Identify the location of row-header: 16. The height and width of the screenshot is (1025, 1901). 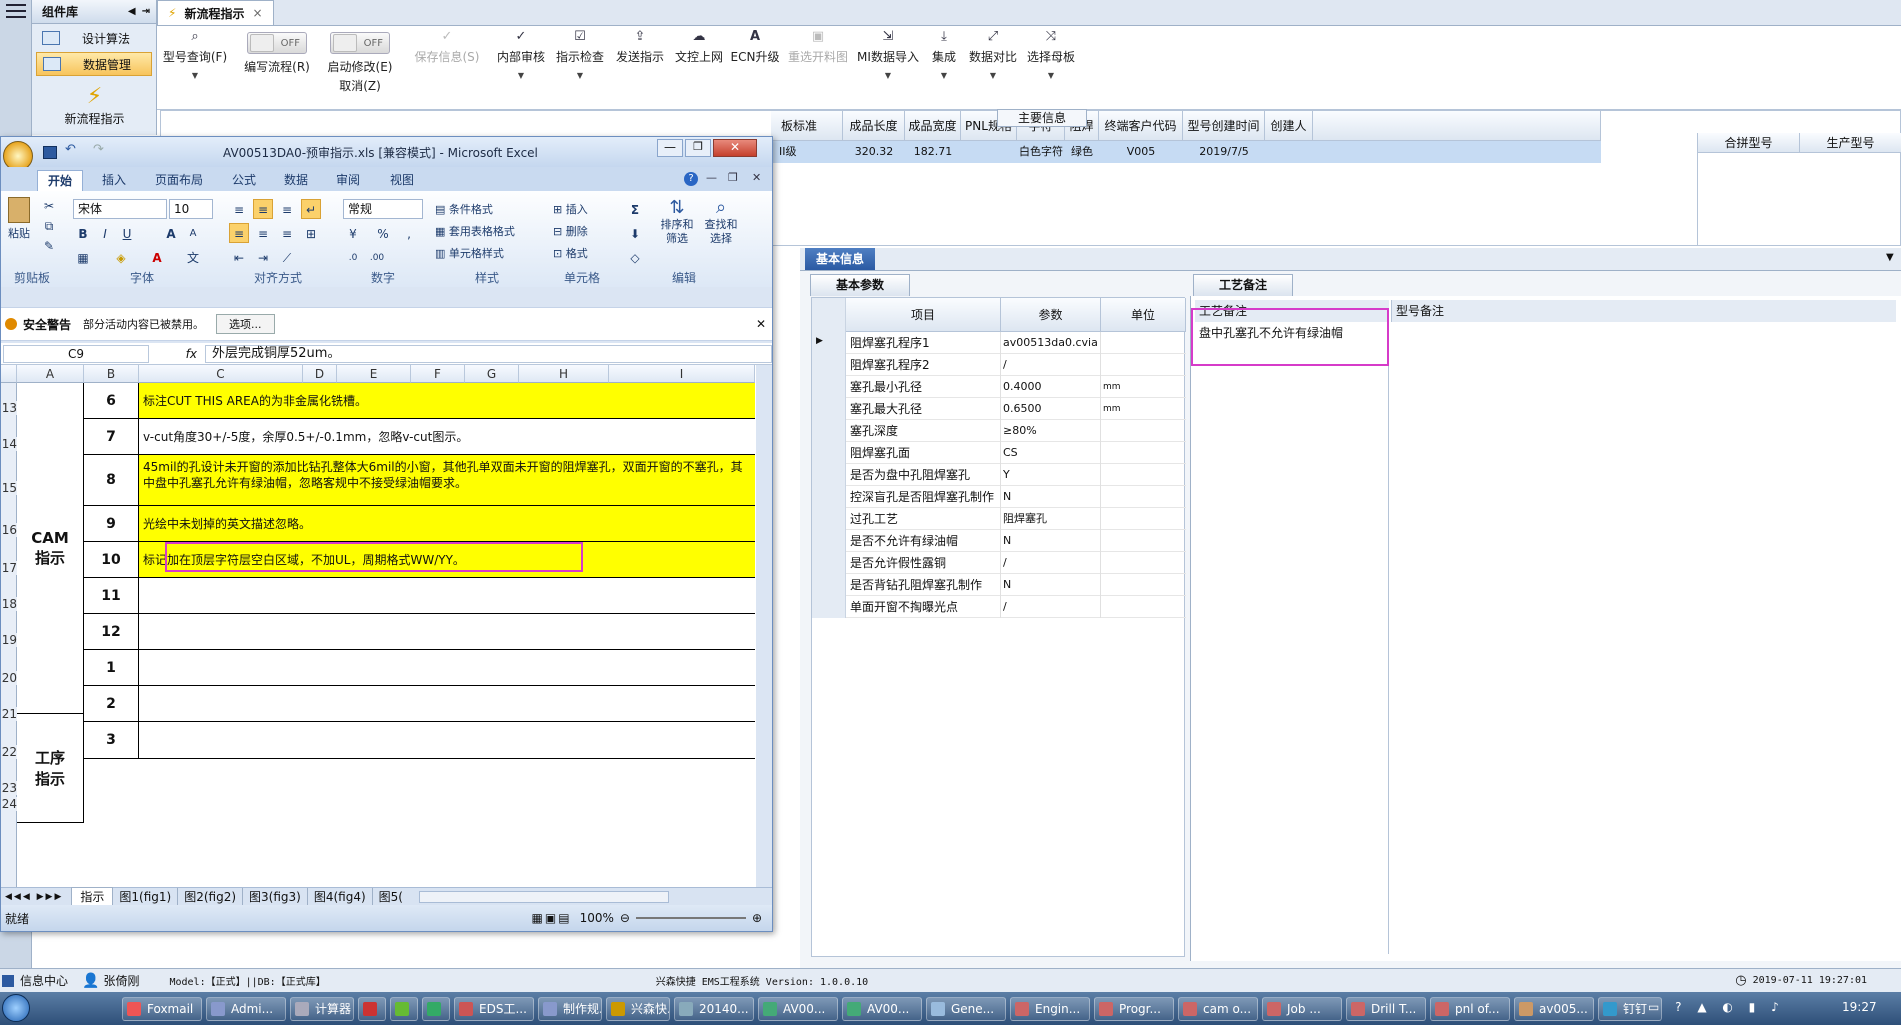
(9, 530).